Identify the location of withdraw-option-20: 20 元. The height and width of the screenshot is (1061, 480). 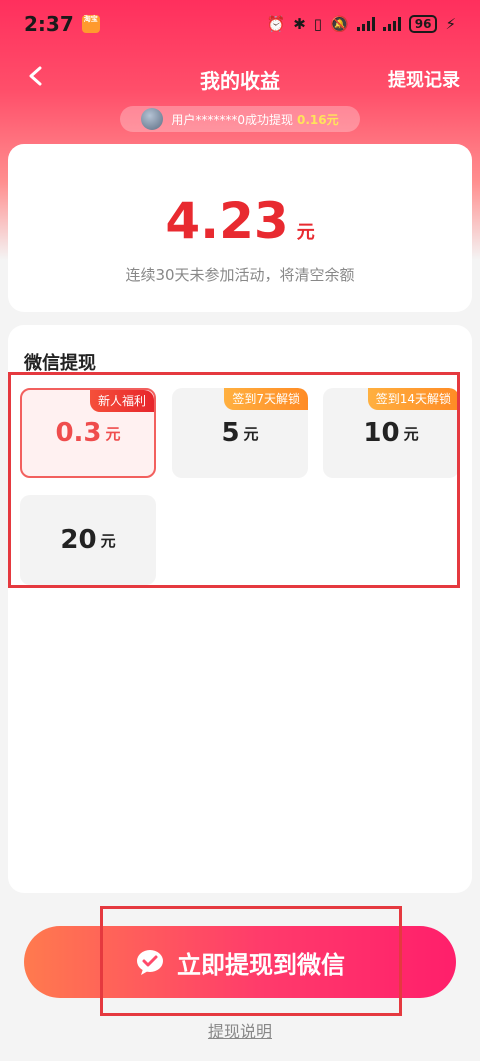
(88, 540).